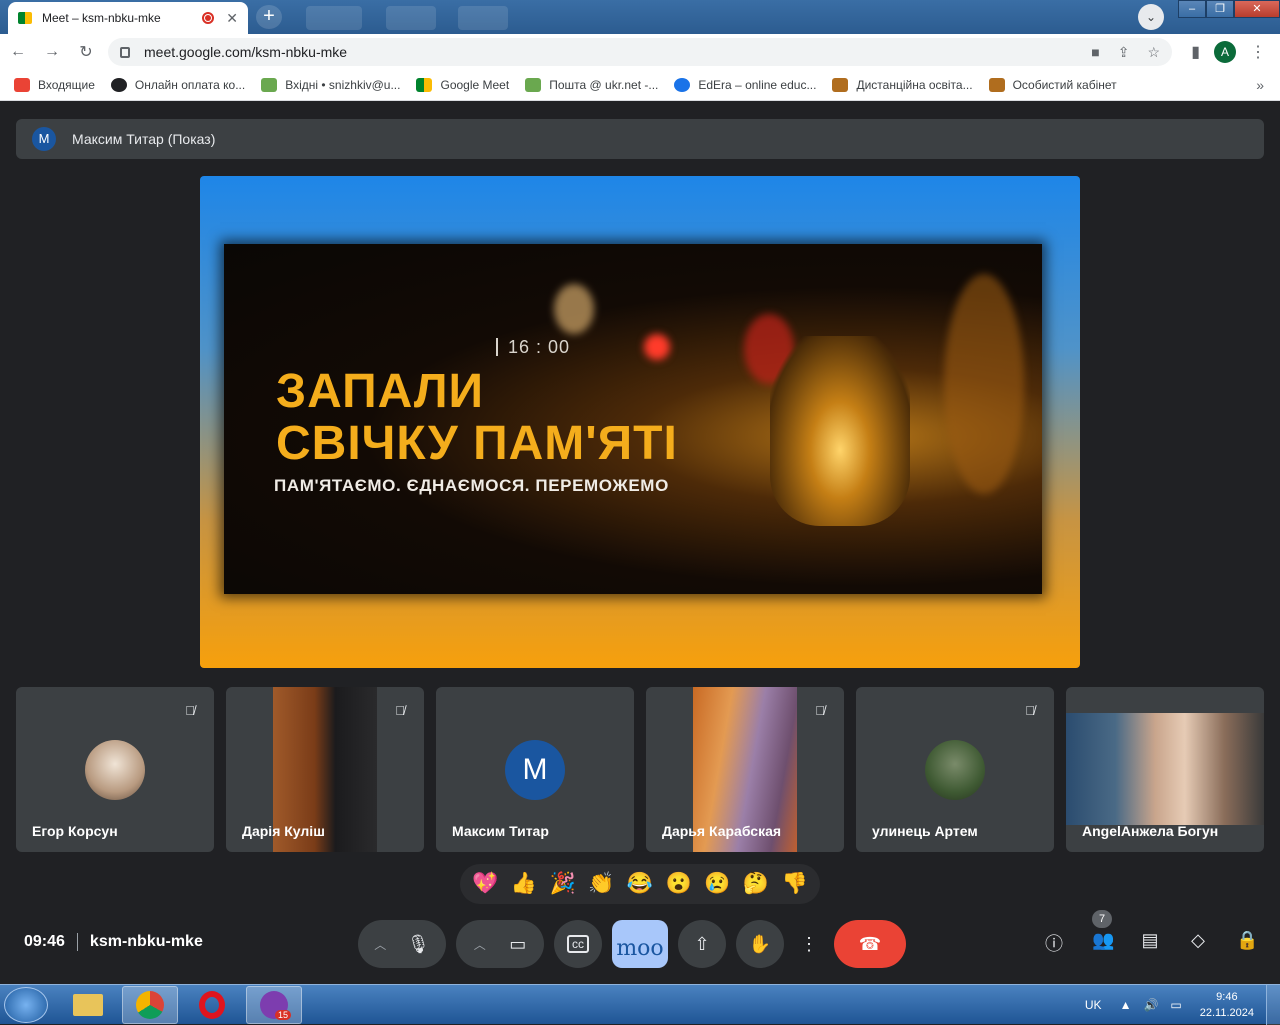 The image size is (1280, 1025). I want to click on bookmark-item: Входящие, so click(54, 85).